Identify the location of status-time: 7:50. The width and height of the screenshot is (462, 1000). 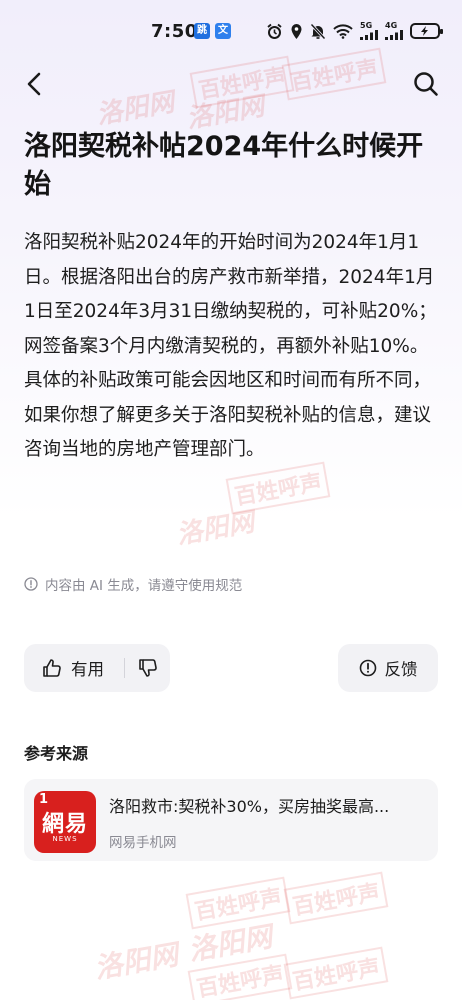
(174, 31).